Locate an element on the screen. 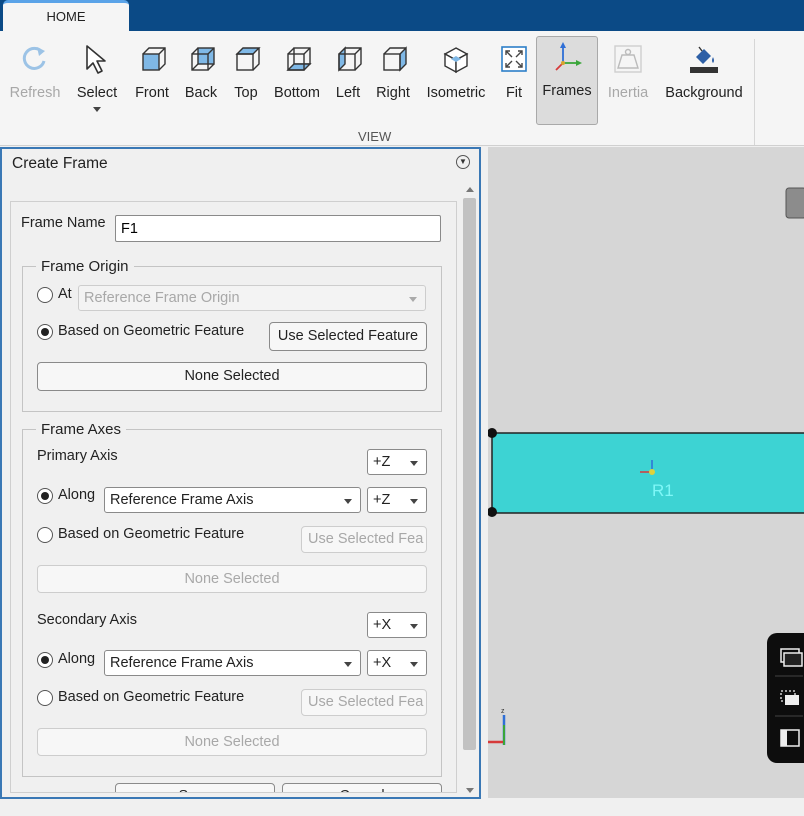  primary-axis-dropdown: +Z is located at coordinates (397, 462).